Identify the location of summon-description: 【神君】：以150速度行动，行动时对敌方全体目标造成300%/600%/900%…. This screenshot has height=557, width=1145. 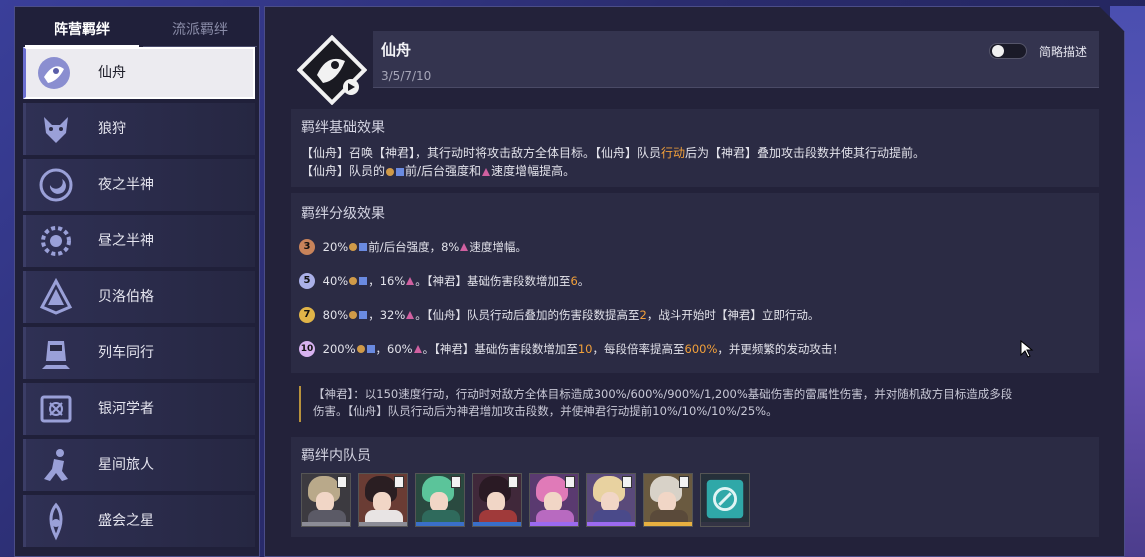
(694, 404).